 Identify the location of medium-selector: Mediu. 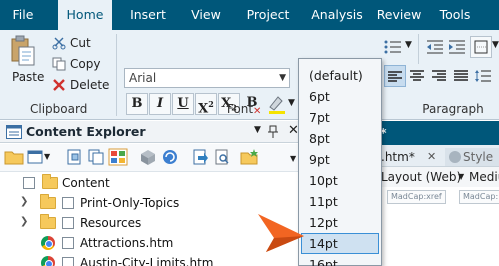
(484, 177).